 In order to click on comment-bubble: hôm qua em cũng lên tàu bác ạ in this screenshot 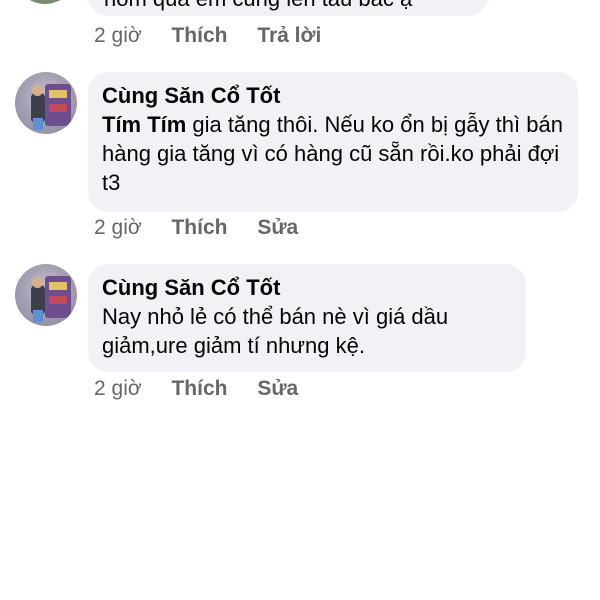, I will do `click(288, 8)`.